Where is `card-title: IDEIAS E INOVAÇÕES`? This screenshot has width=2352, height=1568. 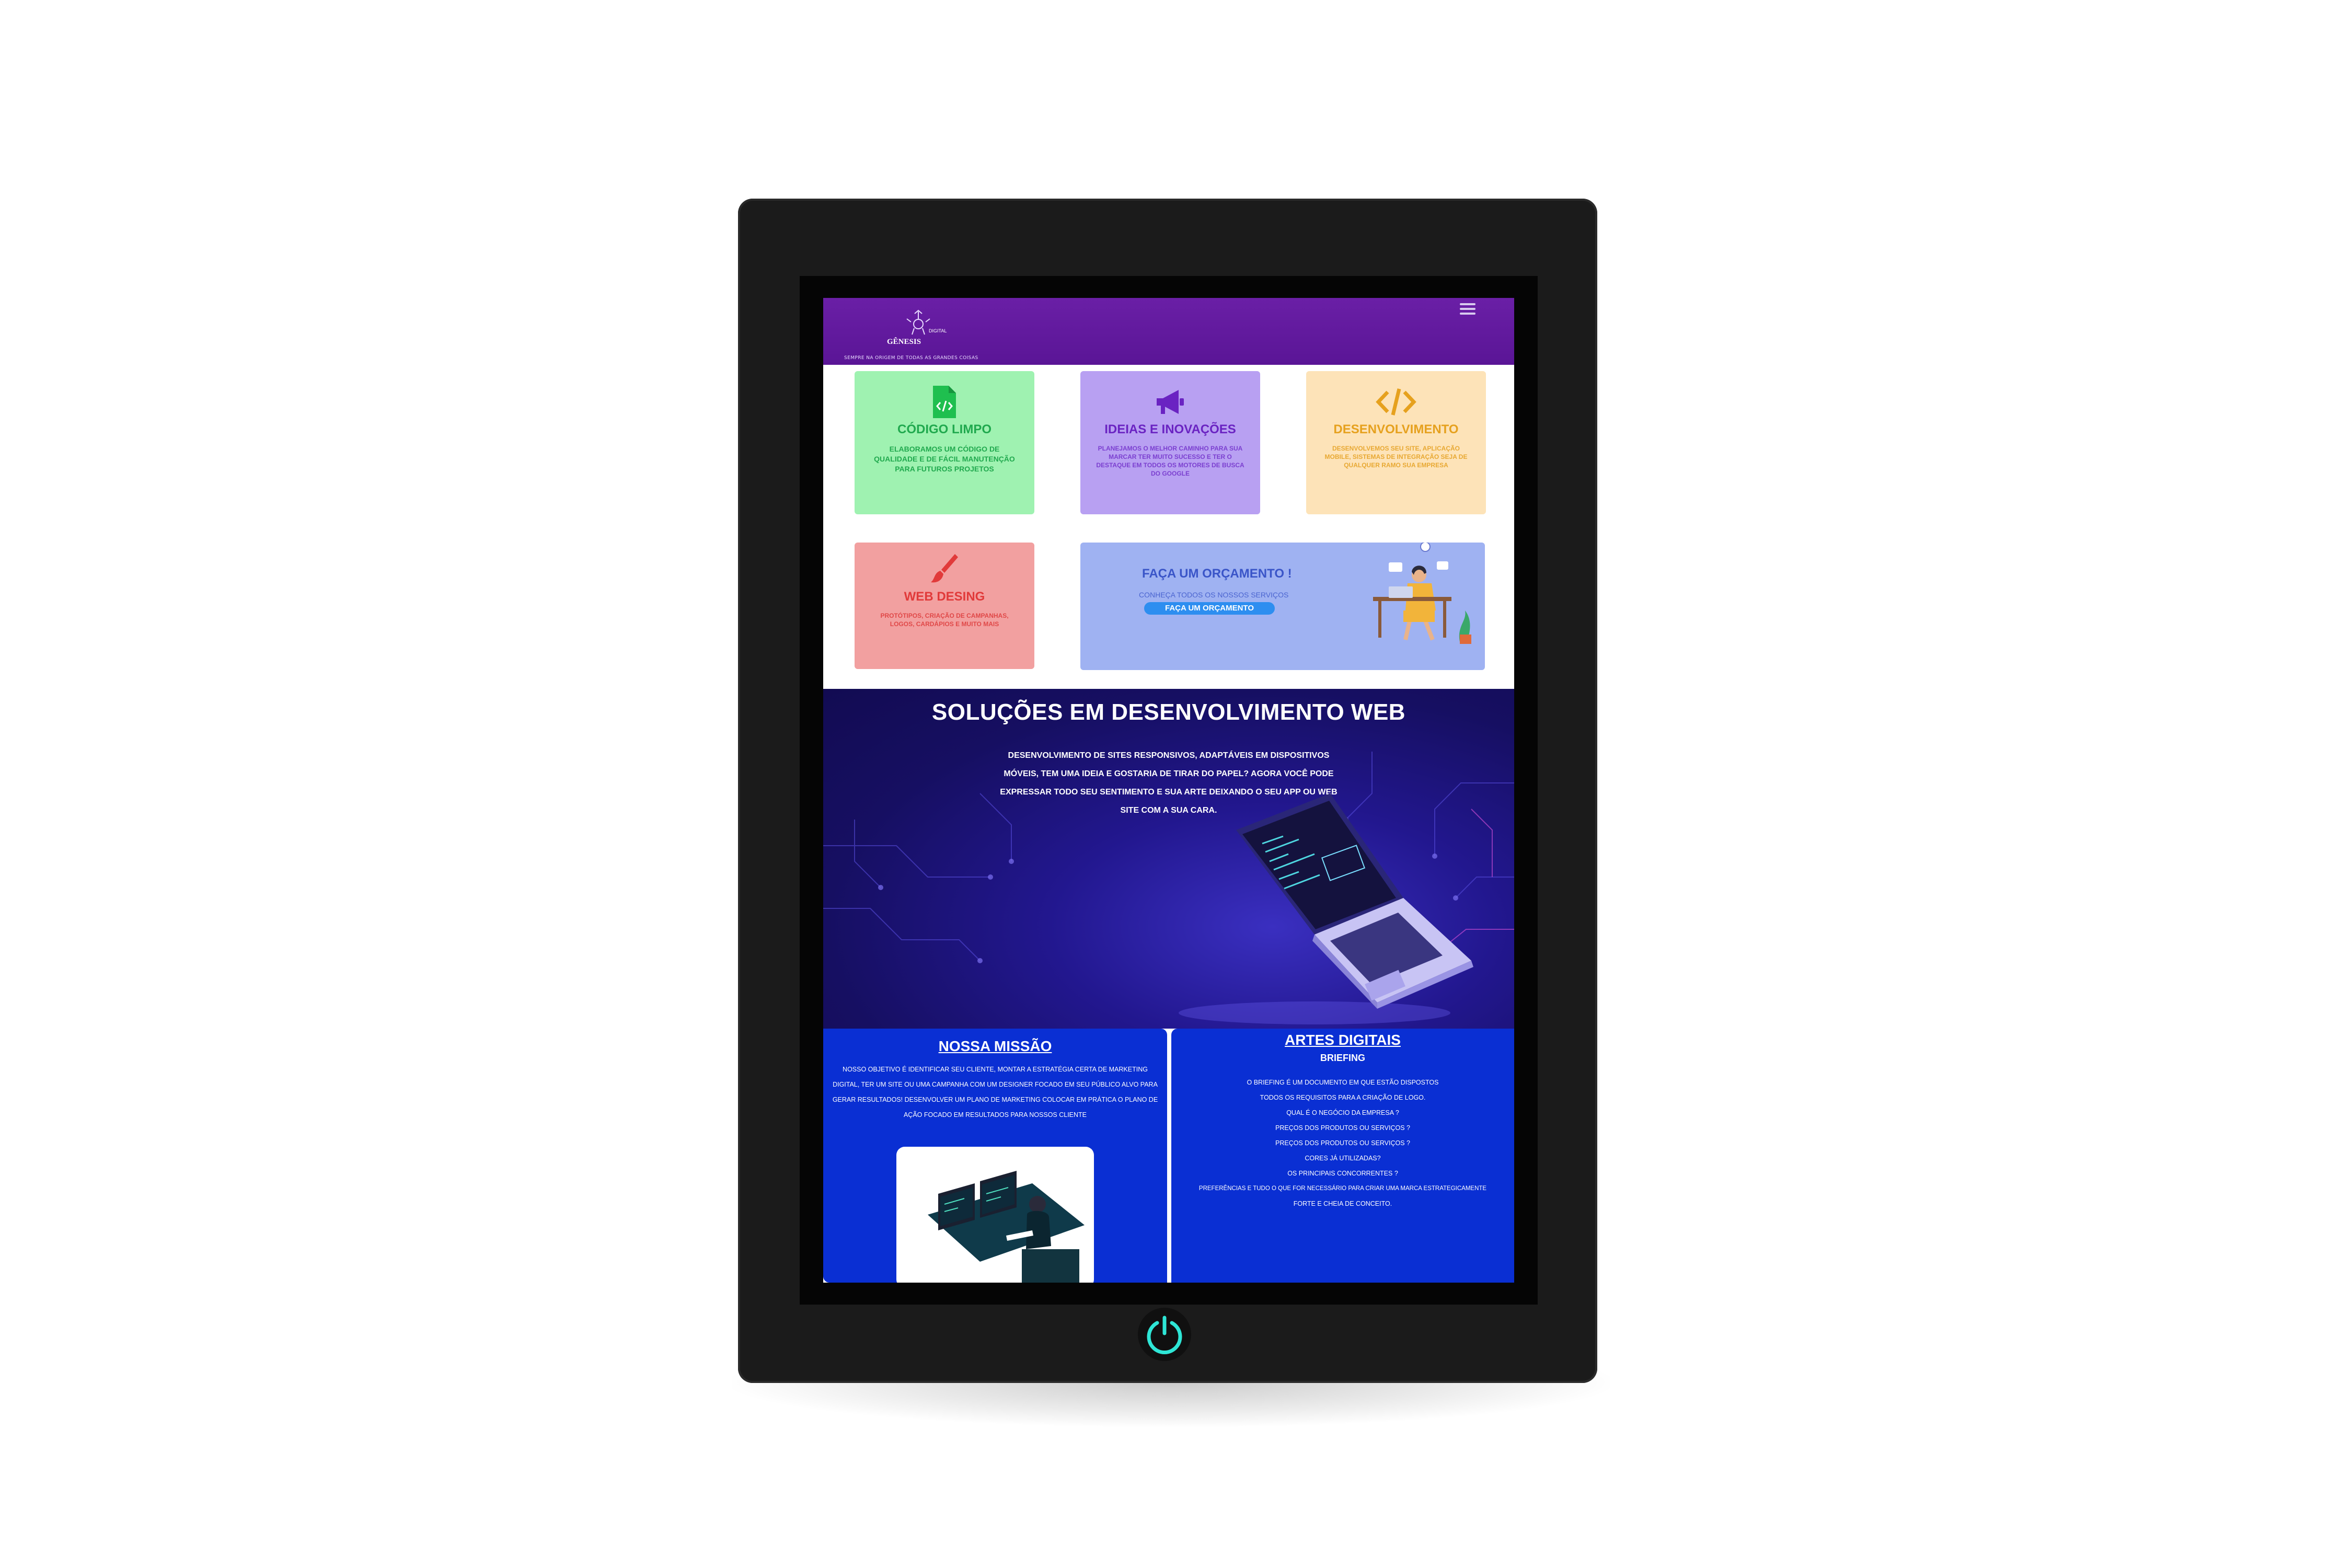
card-title: IDEIAS E INOVAÇÕES is located at coordinates (1170, 429).